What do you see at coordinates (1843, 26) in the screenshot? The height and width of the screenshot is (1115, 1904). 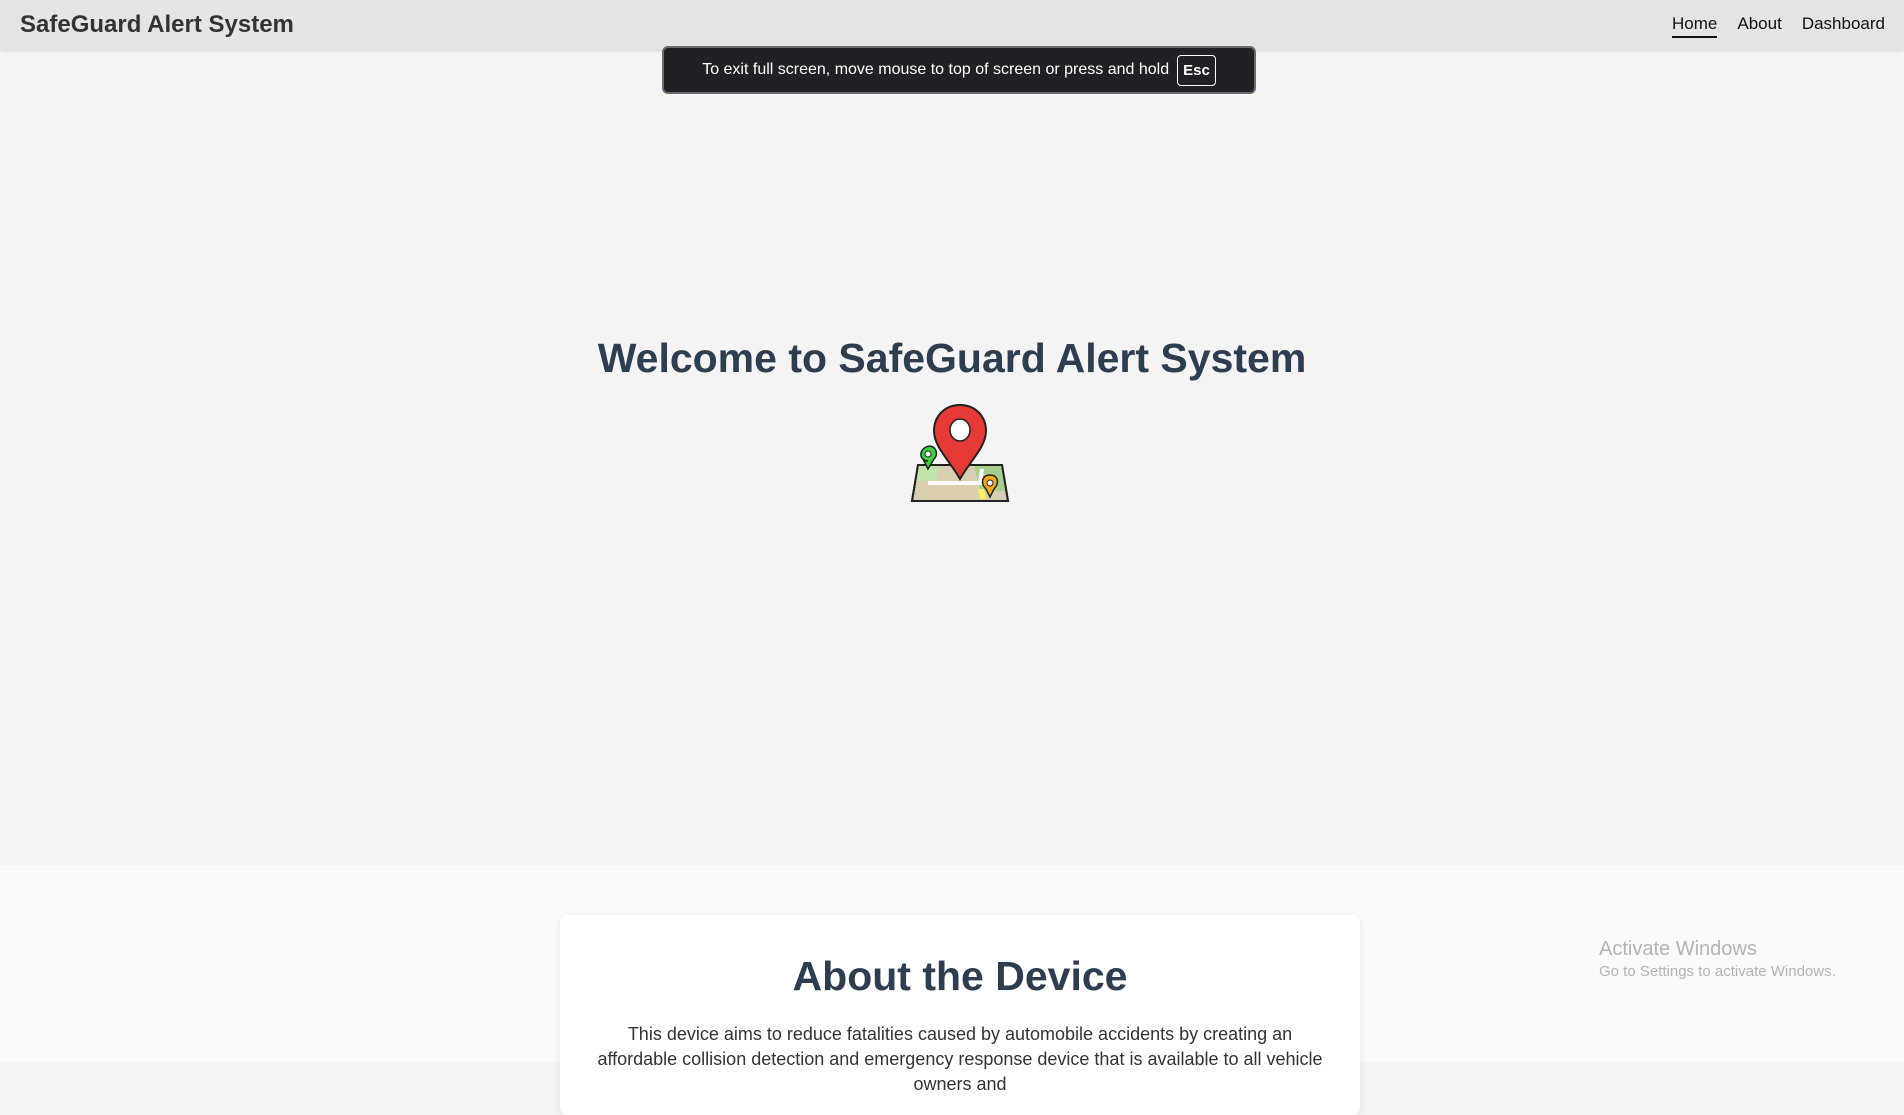 I see `nav-link-dashboard: Dashboard` at bounding box center [1843, 26].